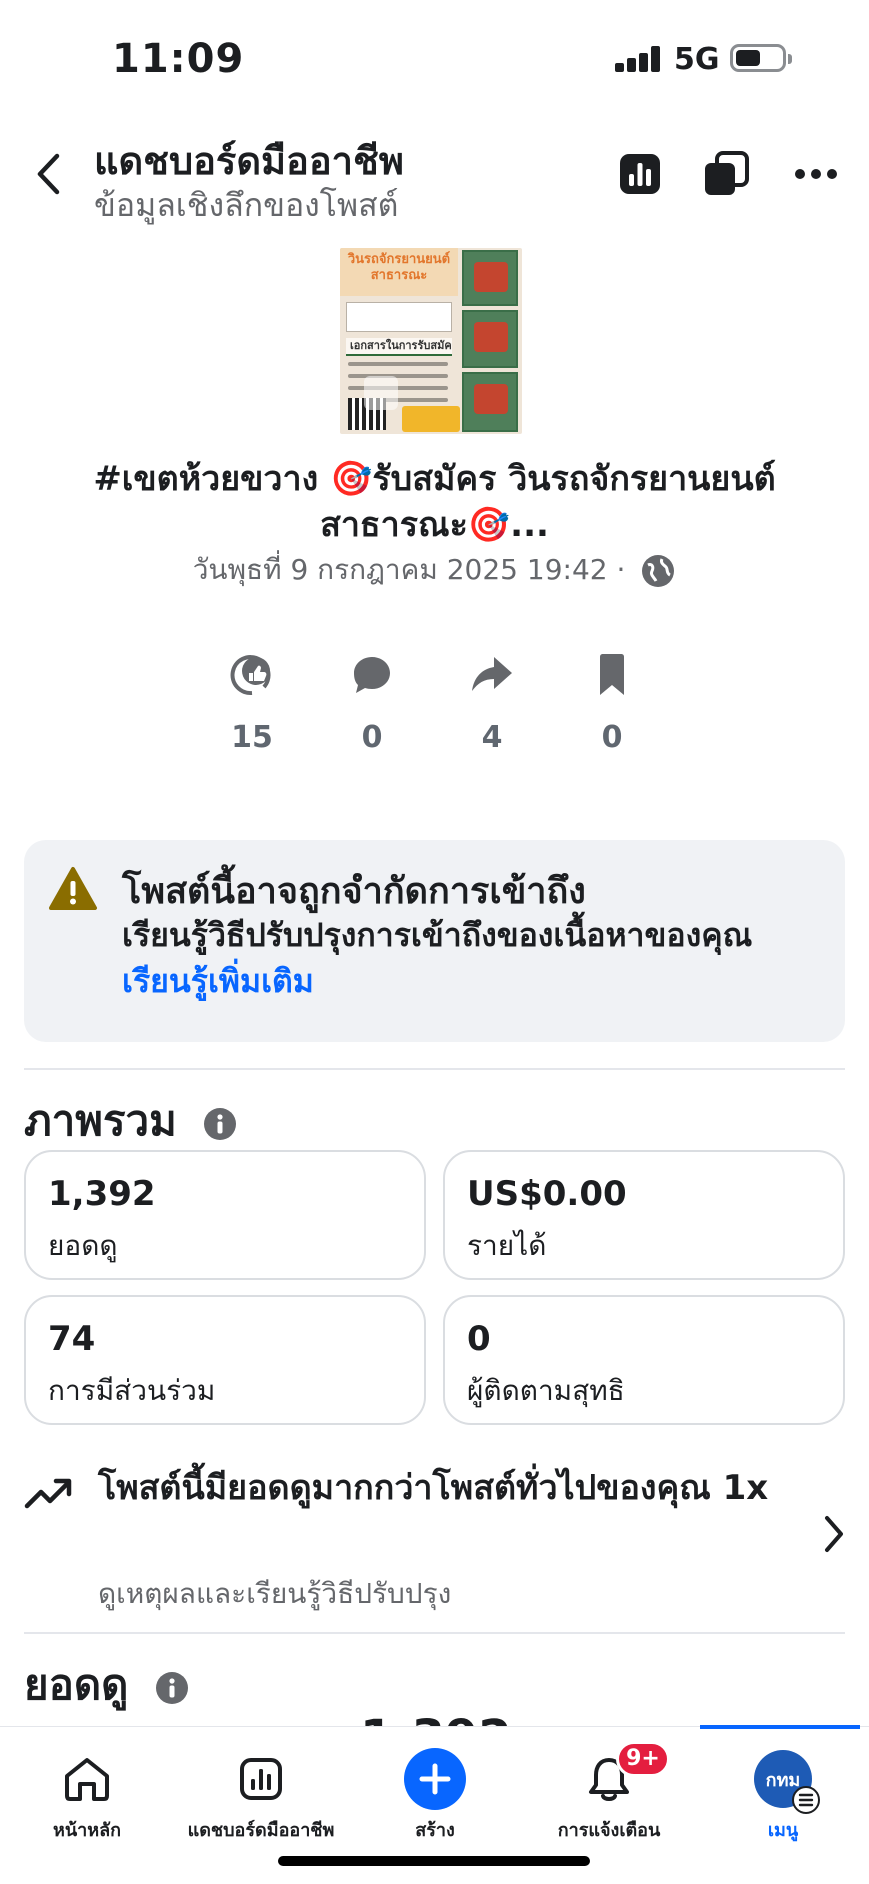 The width and height of the screenshot is (869, 1884). Describe the element at coordinates (612, 701) in the screenshot. I see `saves-stat: 0` at that location.